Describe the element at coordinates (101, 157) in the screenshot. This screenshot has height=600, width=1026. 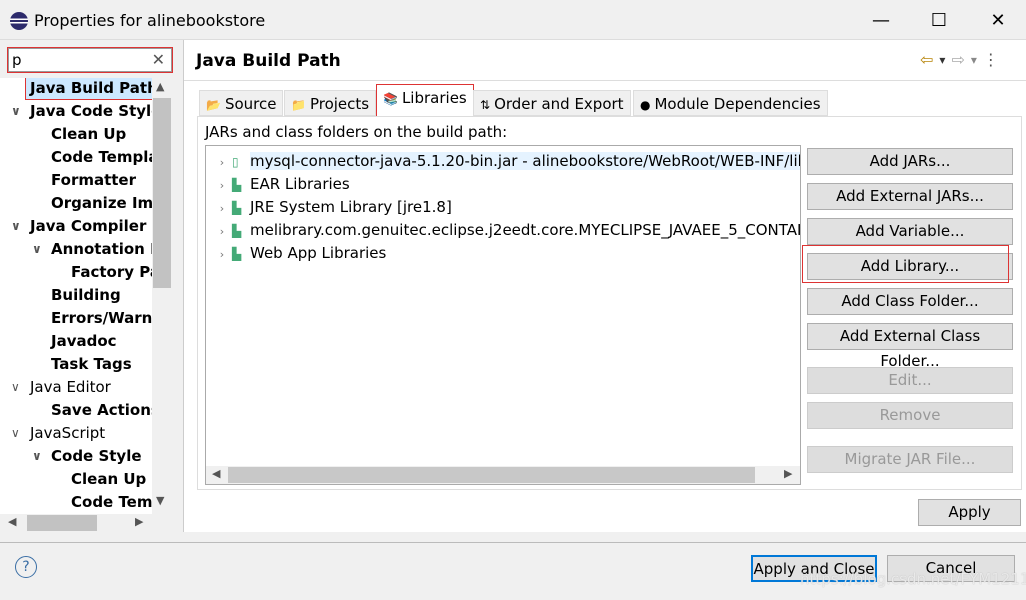
I see `tree-item: Code Templa` at that location.